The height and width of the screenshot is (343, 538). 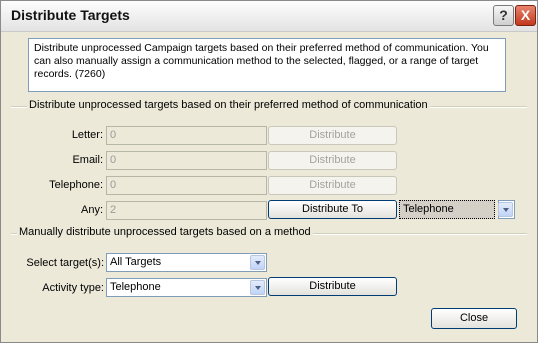 I want to click on close-button: Close, so click(x=474, y=318).